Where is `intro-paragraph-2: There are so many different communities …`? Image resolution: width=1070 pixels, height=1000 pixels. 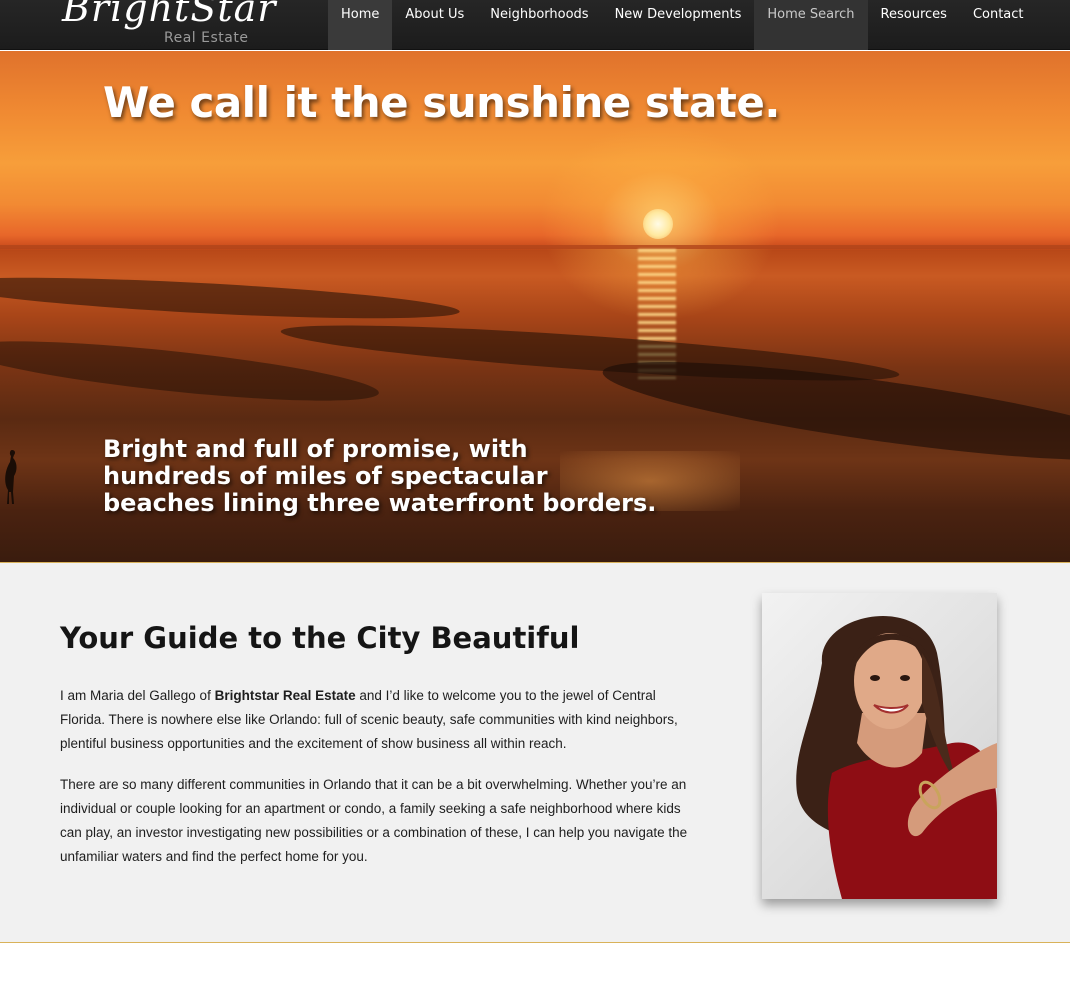 intro-paragraph-2: There are so many different communities … is located at coordinates (374, 820).